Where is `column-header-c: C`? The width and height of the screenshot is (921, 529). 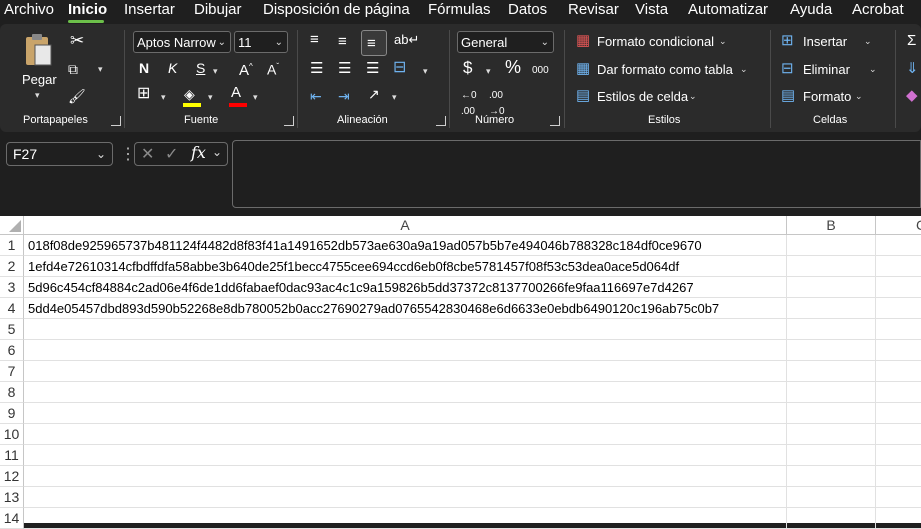
column-header-c: C is located at coordinates (898, 225).